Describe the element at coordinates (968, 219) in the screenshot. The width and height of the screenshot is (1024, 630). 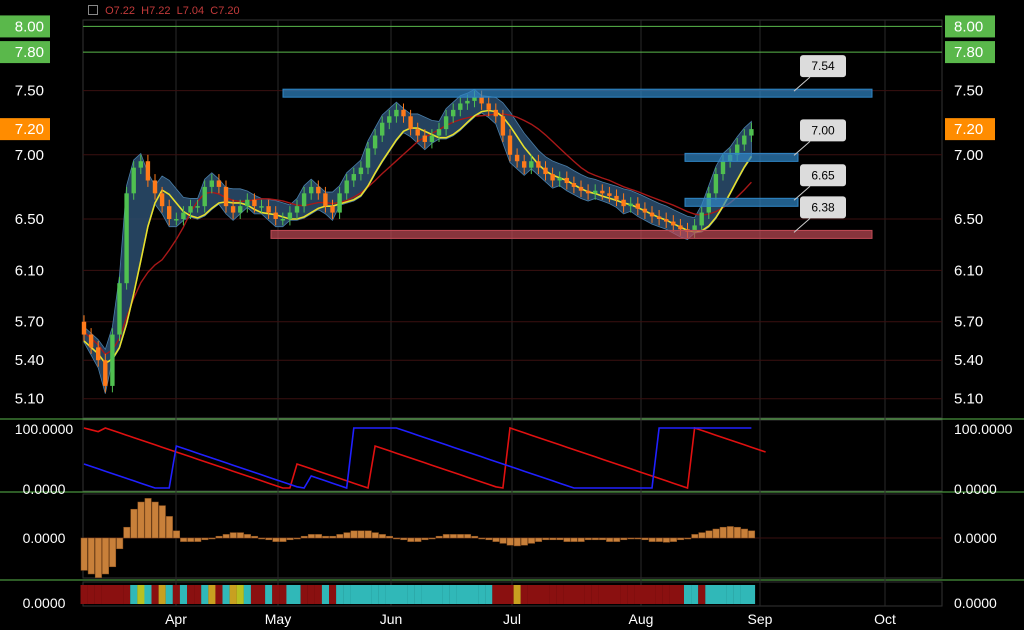
I see `y-tick-label-right: 6.50` at that location.